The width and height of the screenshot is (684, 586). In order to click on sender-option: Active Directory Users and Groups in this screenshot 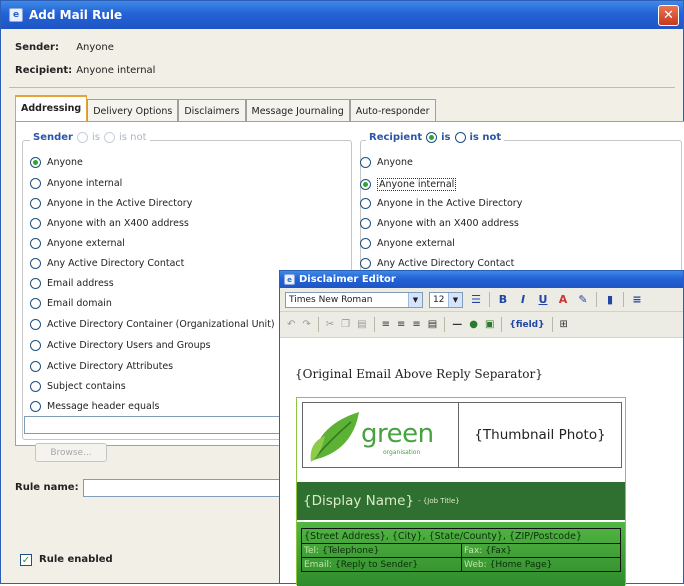, I will do `click(120, 345)`.